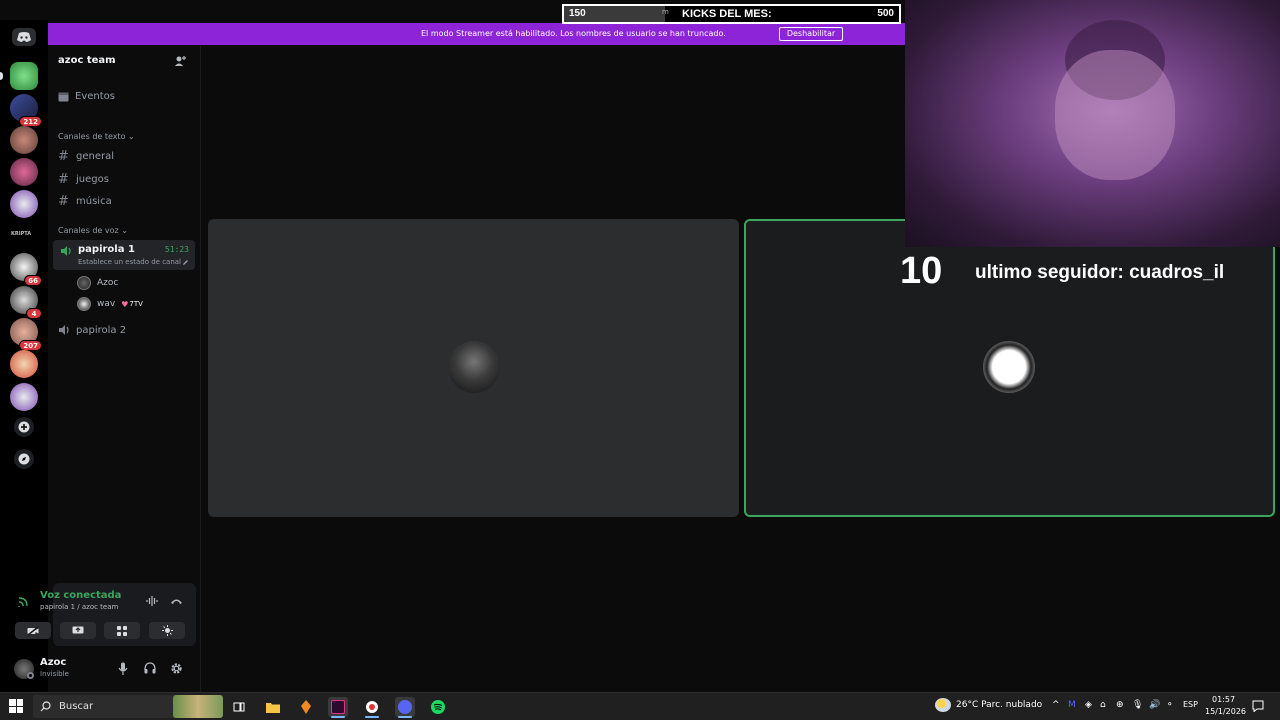 This screenshot has height=720, width=1280. Describe the element at coordinates (101, 330) in the screenshot. I see `channel-label: papirola 2` at that location.